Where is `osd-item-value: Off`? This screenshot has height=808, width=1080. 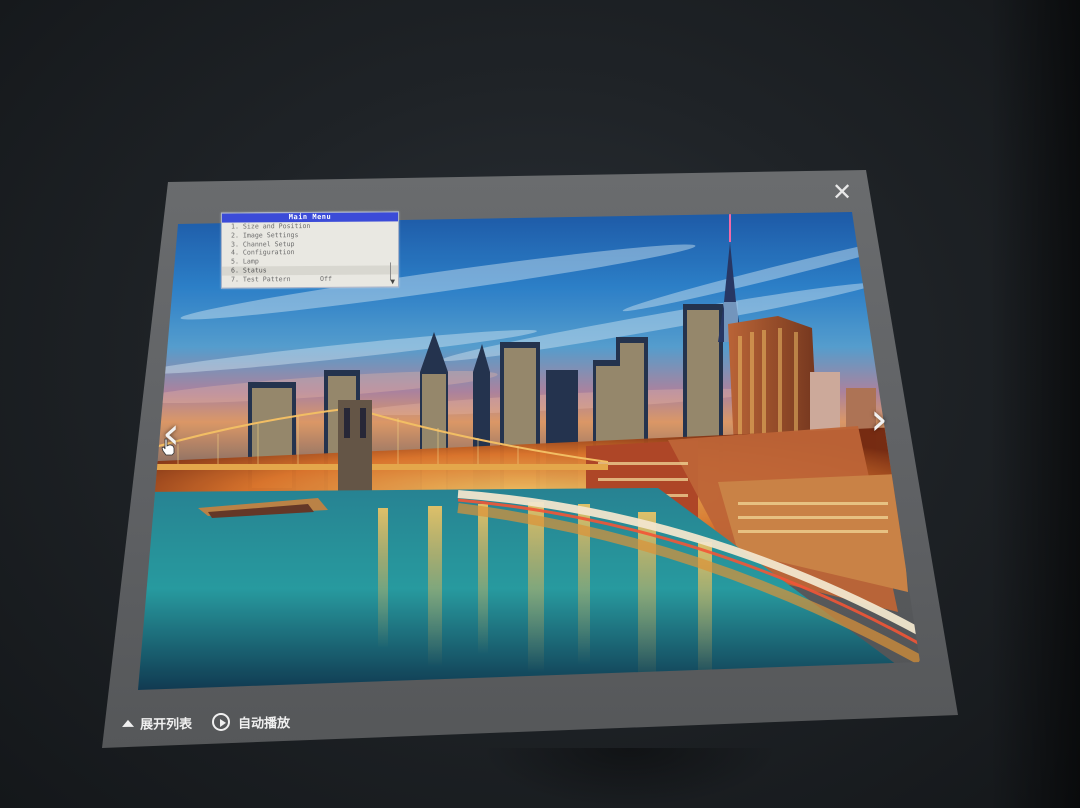 osd-item-value: Off is located at coordinates (326, 278).